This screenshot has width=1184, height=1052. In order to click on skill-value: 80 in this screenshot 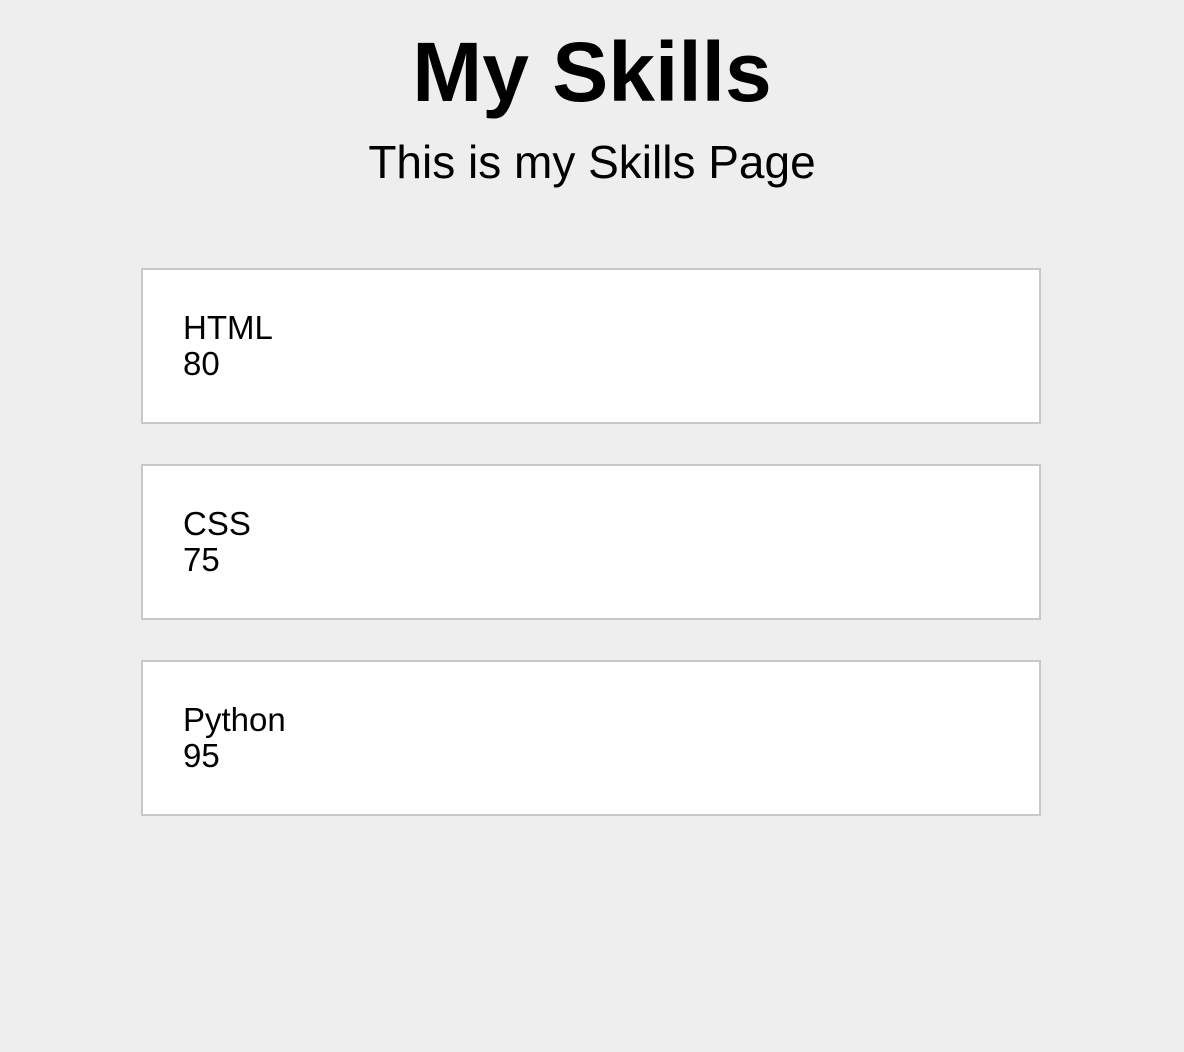, I will do `click(201, 363)`.